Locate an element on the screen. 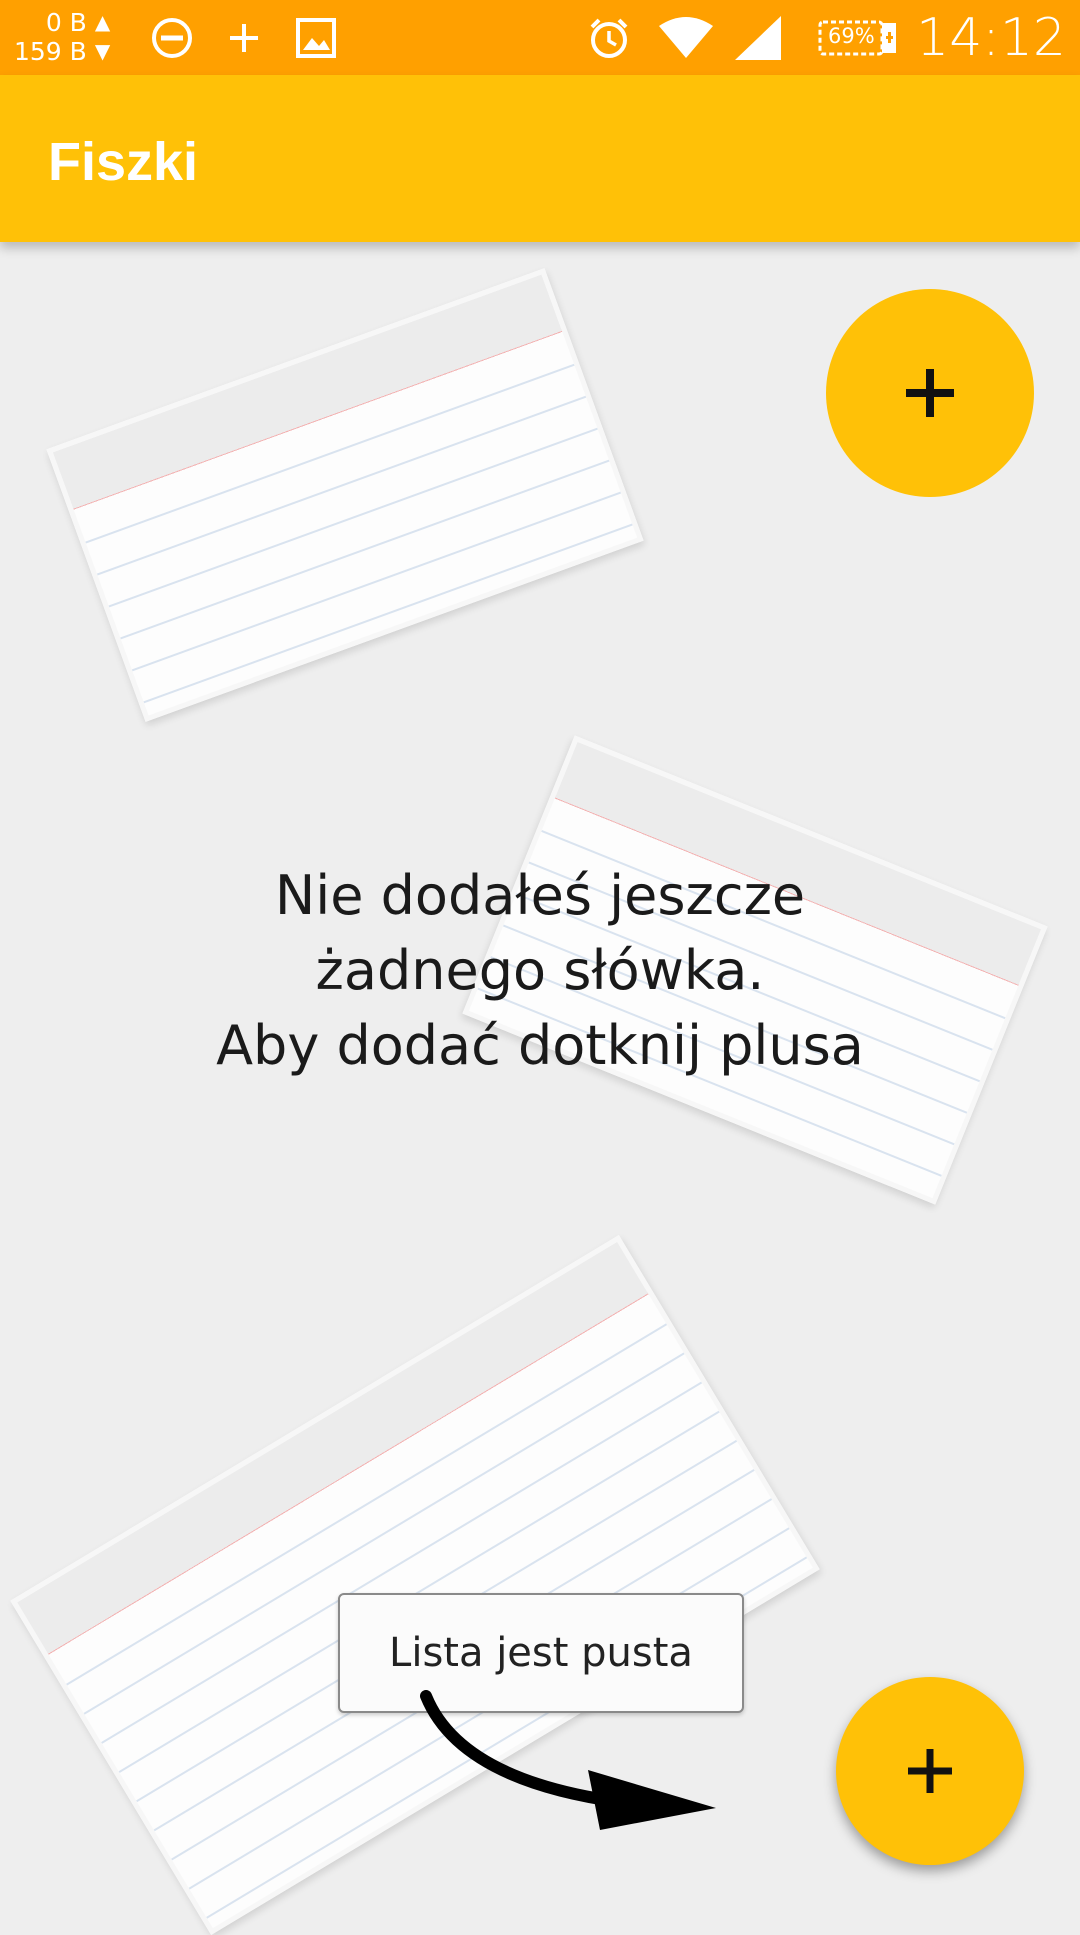  dnd-icon is located at coordinates (172, 37).